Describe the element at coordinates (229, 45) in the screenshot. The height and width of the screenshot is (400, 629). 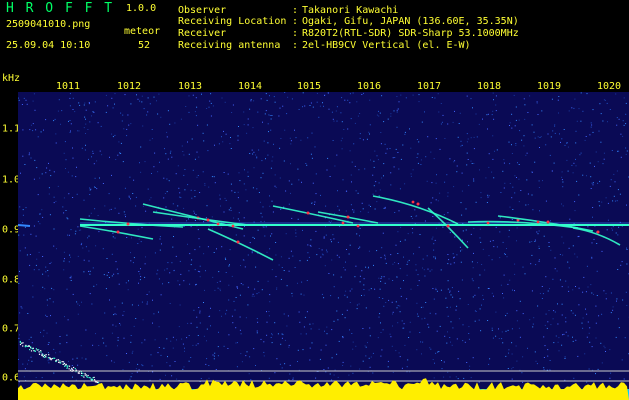
I see `antenna-label: Receiving antenna` at that location.